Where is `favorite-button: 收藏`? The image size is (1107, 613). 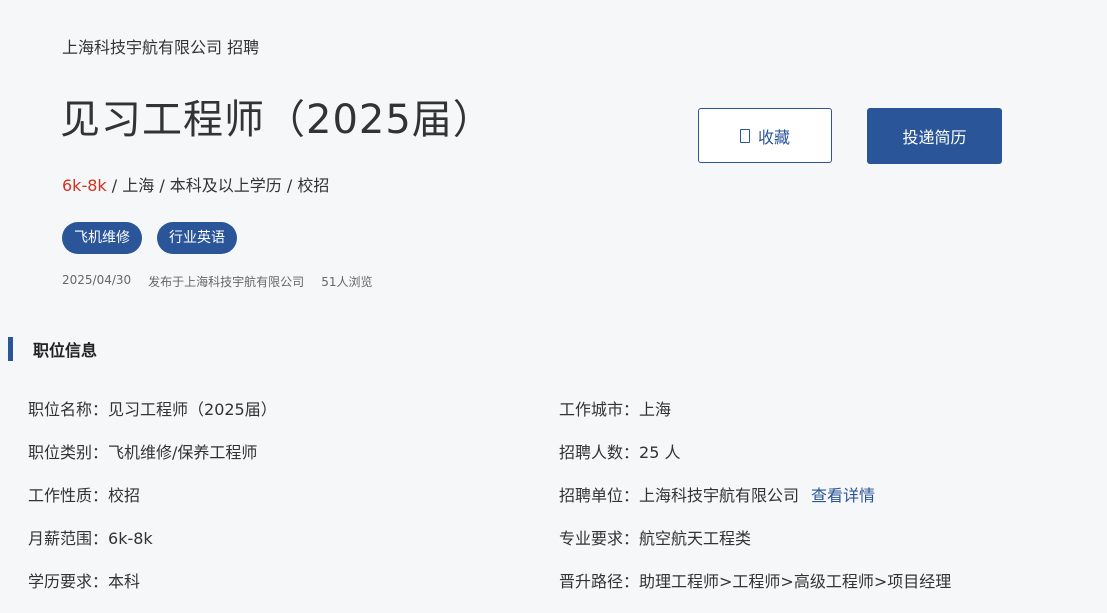
favorite-button: 收藏 is located at coordinates (765, 135).